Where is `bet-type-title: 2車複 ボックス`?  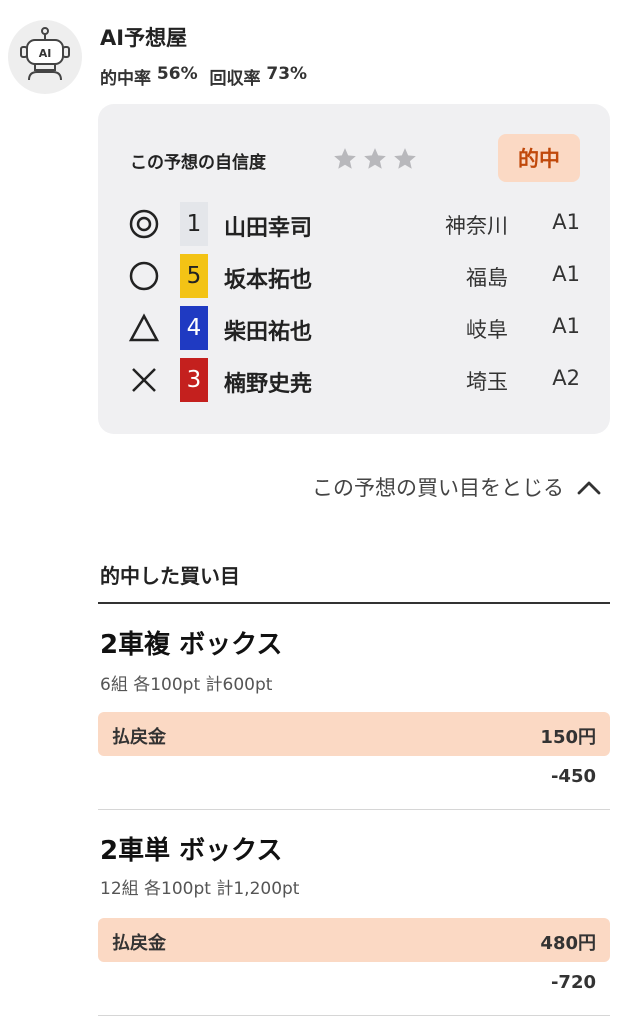
bet-type-title: 2車複 ボックス is located at coordinates (191, 645).